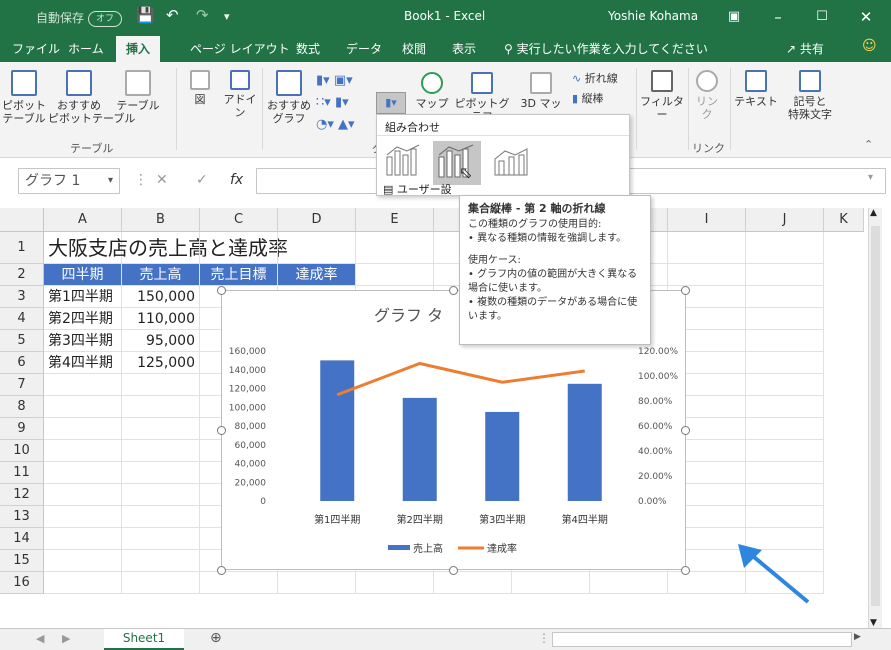  I want to click on scroll-thumb, so click(875, 416).